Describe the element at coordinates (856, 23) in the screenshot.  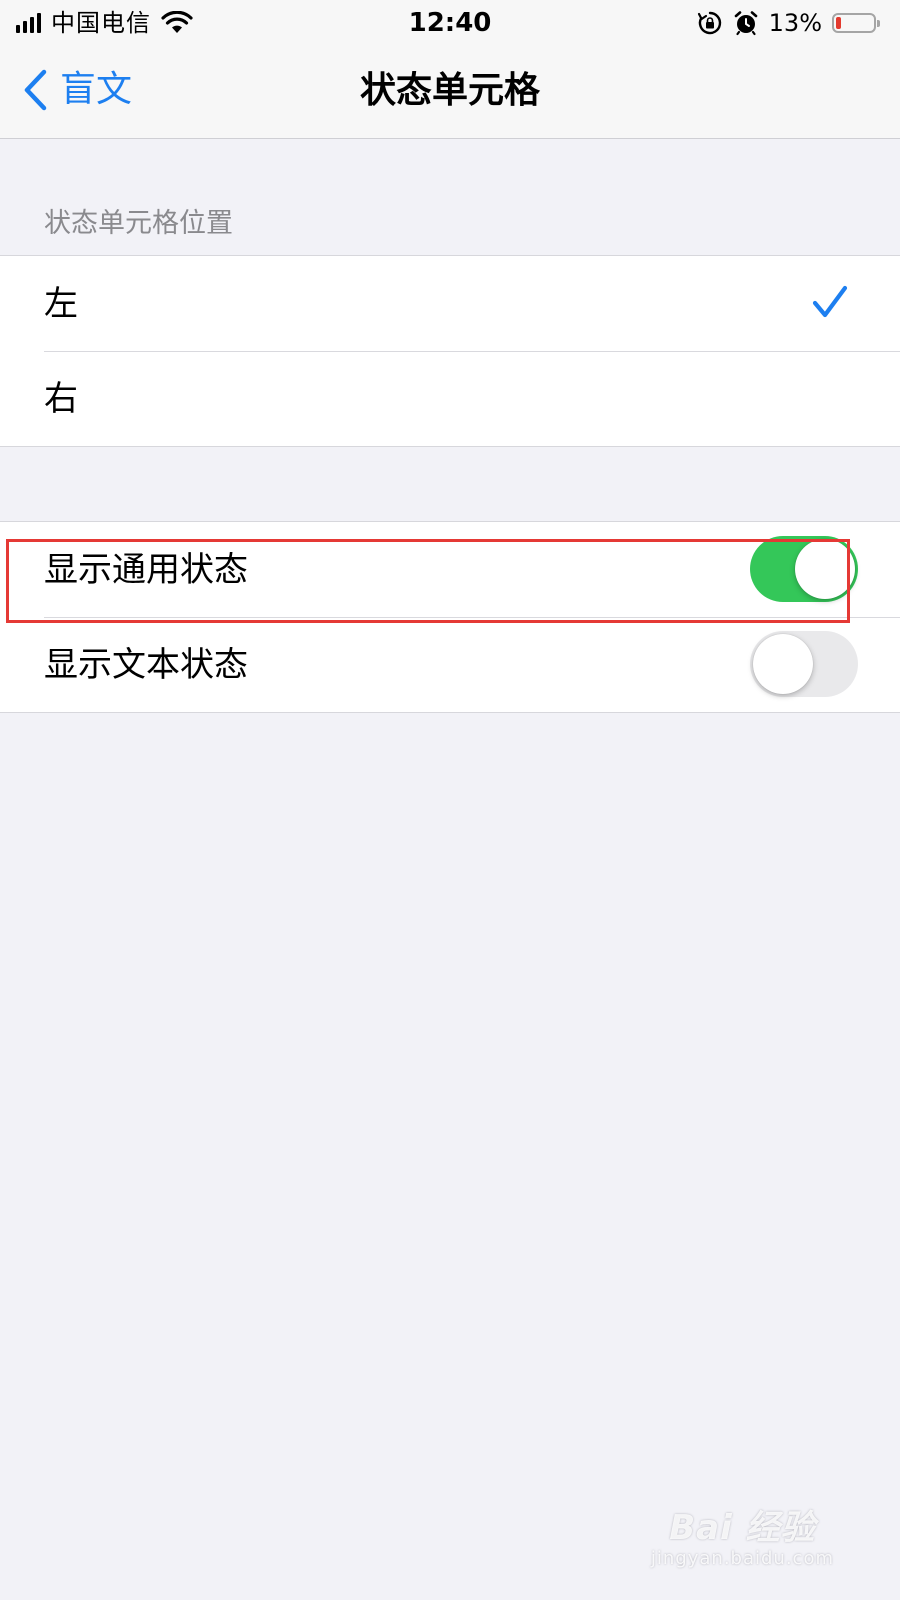
I see `battery-icon` at that location.